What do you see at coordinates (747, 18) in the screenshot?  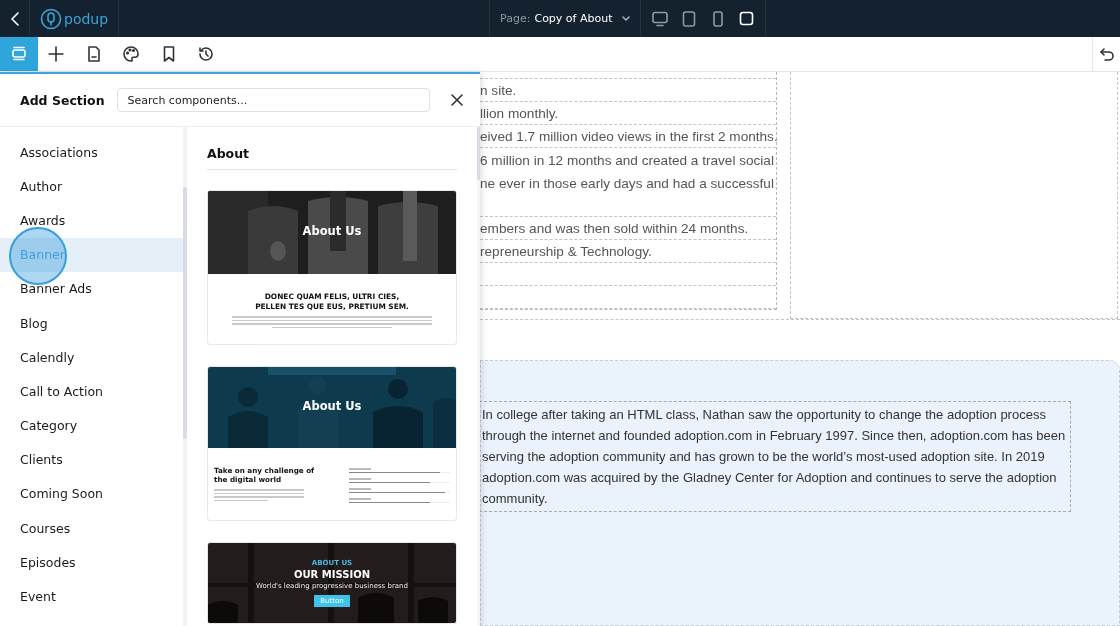 I see `square-icon` at bounding box center [747, 18].